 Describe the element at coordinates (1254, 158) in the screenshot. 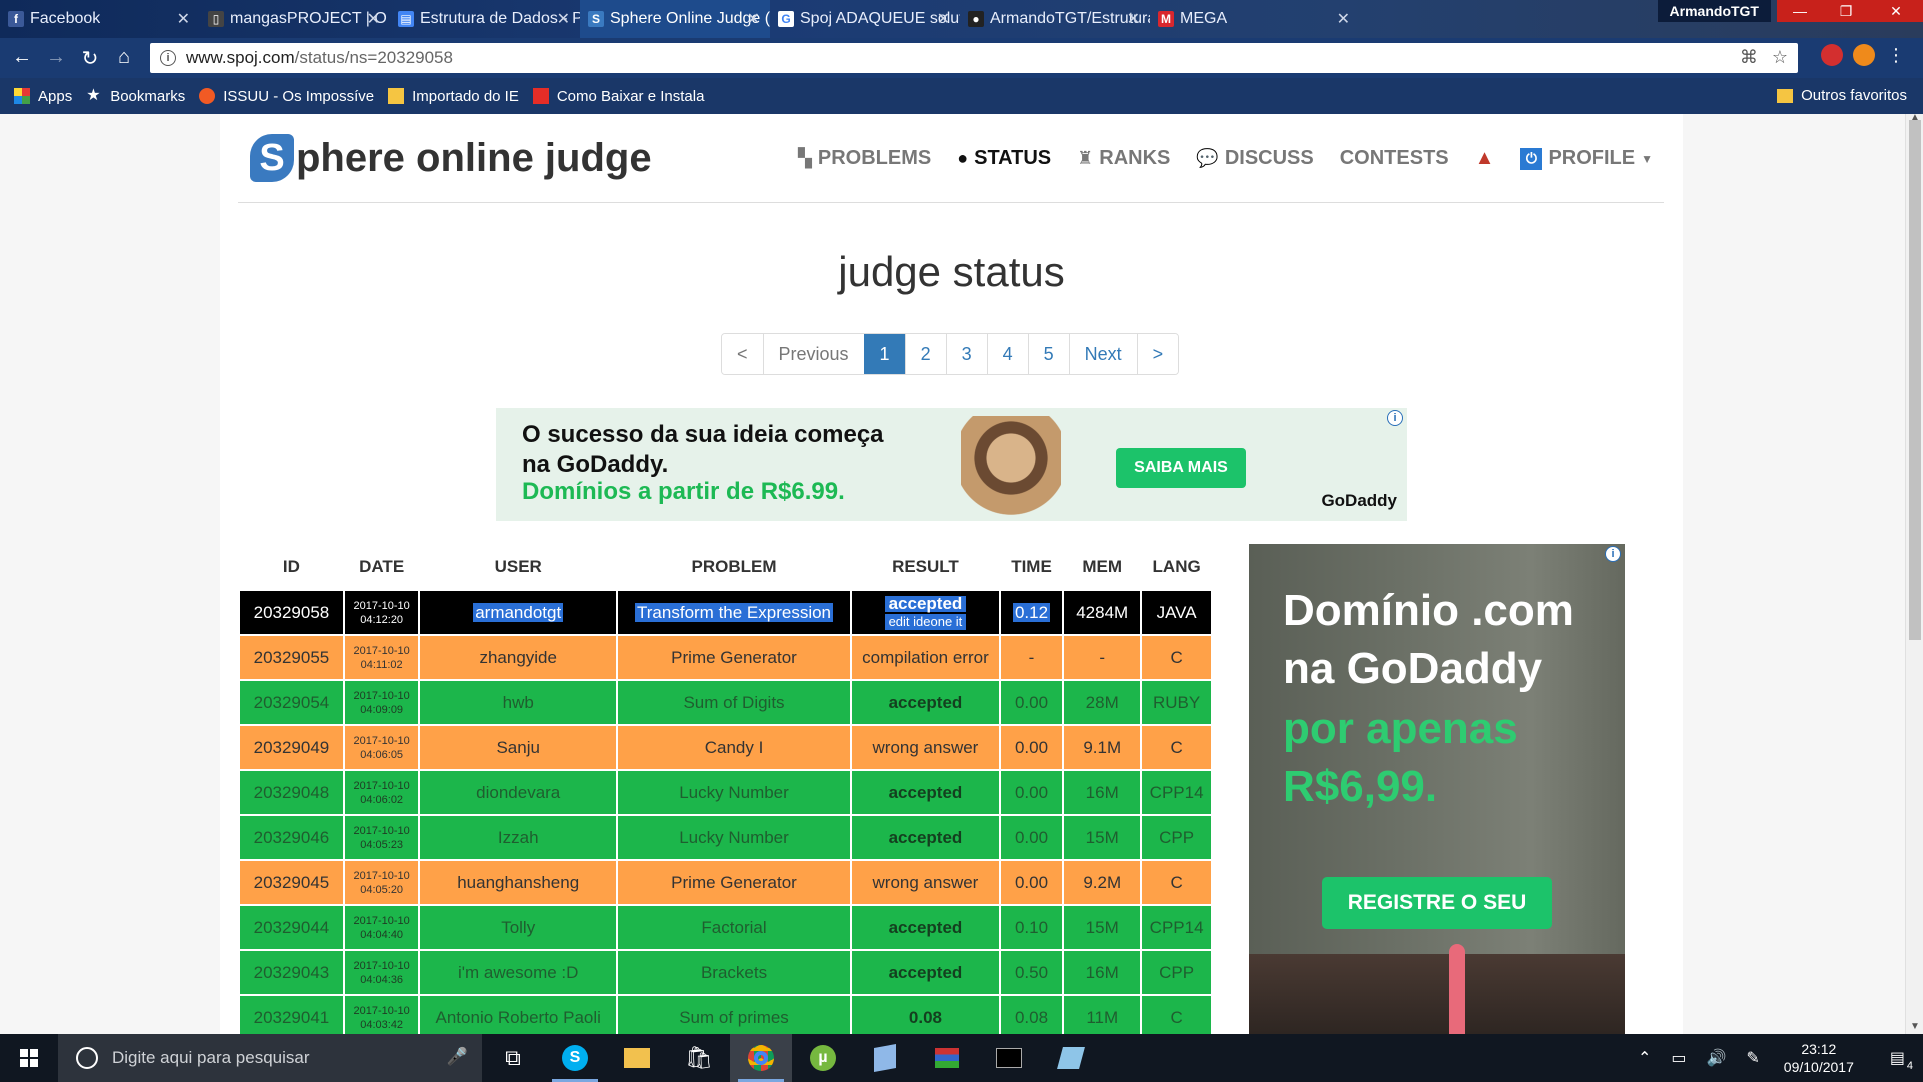

I see `nav-discuss: 💬 DISCUSS` at that location.